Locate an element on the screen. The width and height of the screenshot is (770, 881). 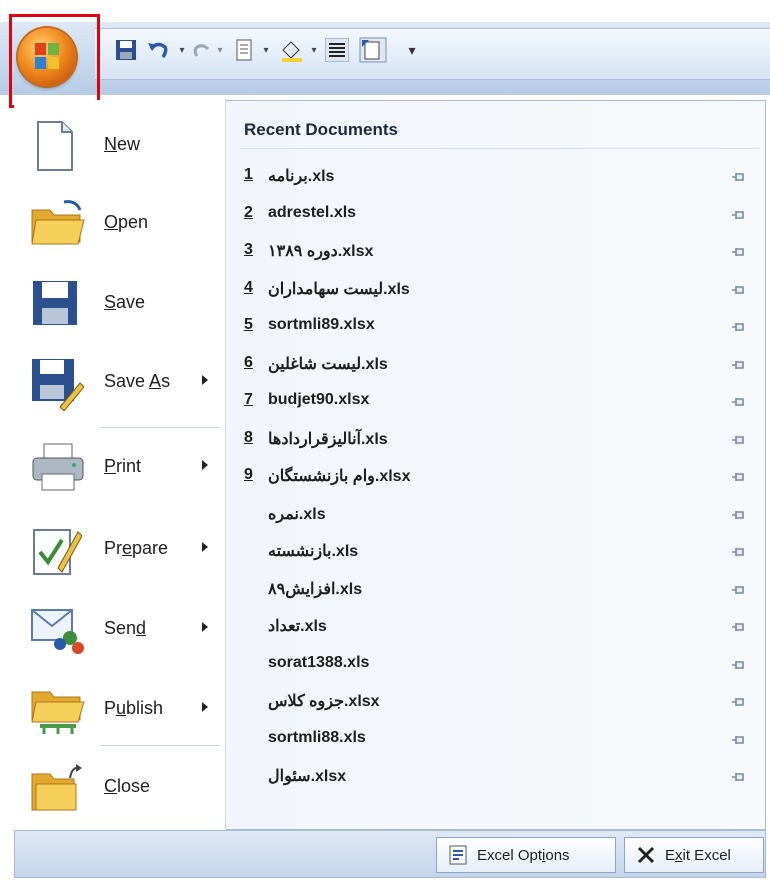
recent-document-item: تعداد.xls is located at coordinates (500, 628).